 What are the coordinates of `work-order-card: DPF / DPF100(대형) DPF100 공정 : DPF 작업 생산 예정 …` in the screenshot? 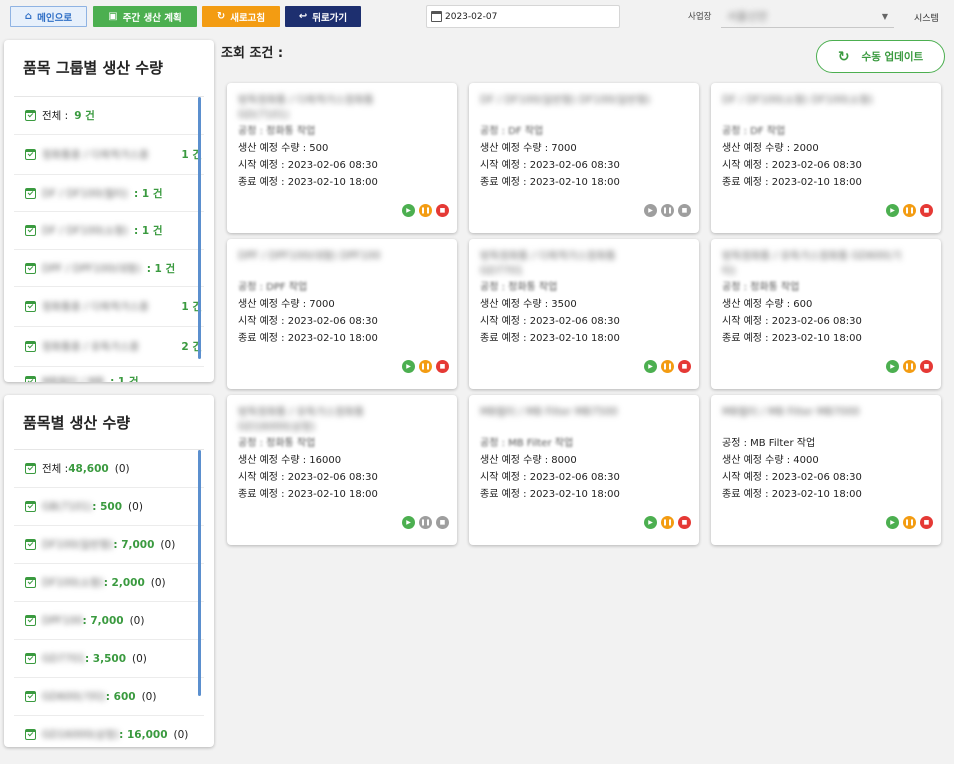 It's located at (342, 314).